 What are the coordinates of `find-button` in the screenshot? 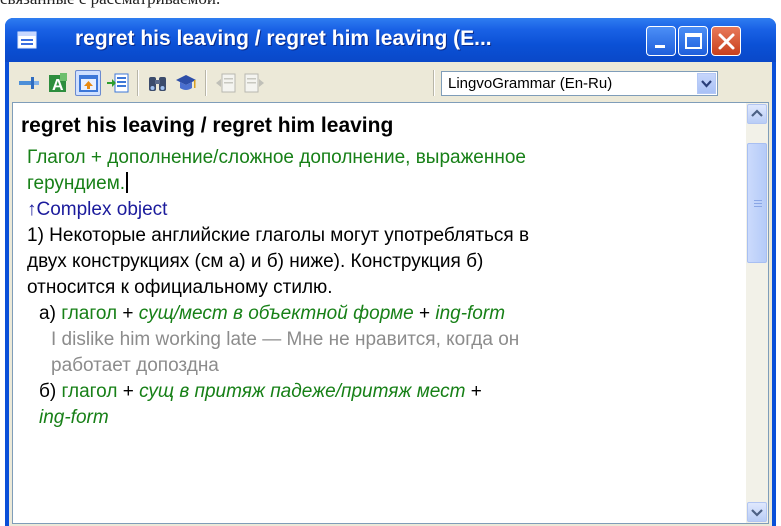 It's located at (158, 83).